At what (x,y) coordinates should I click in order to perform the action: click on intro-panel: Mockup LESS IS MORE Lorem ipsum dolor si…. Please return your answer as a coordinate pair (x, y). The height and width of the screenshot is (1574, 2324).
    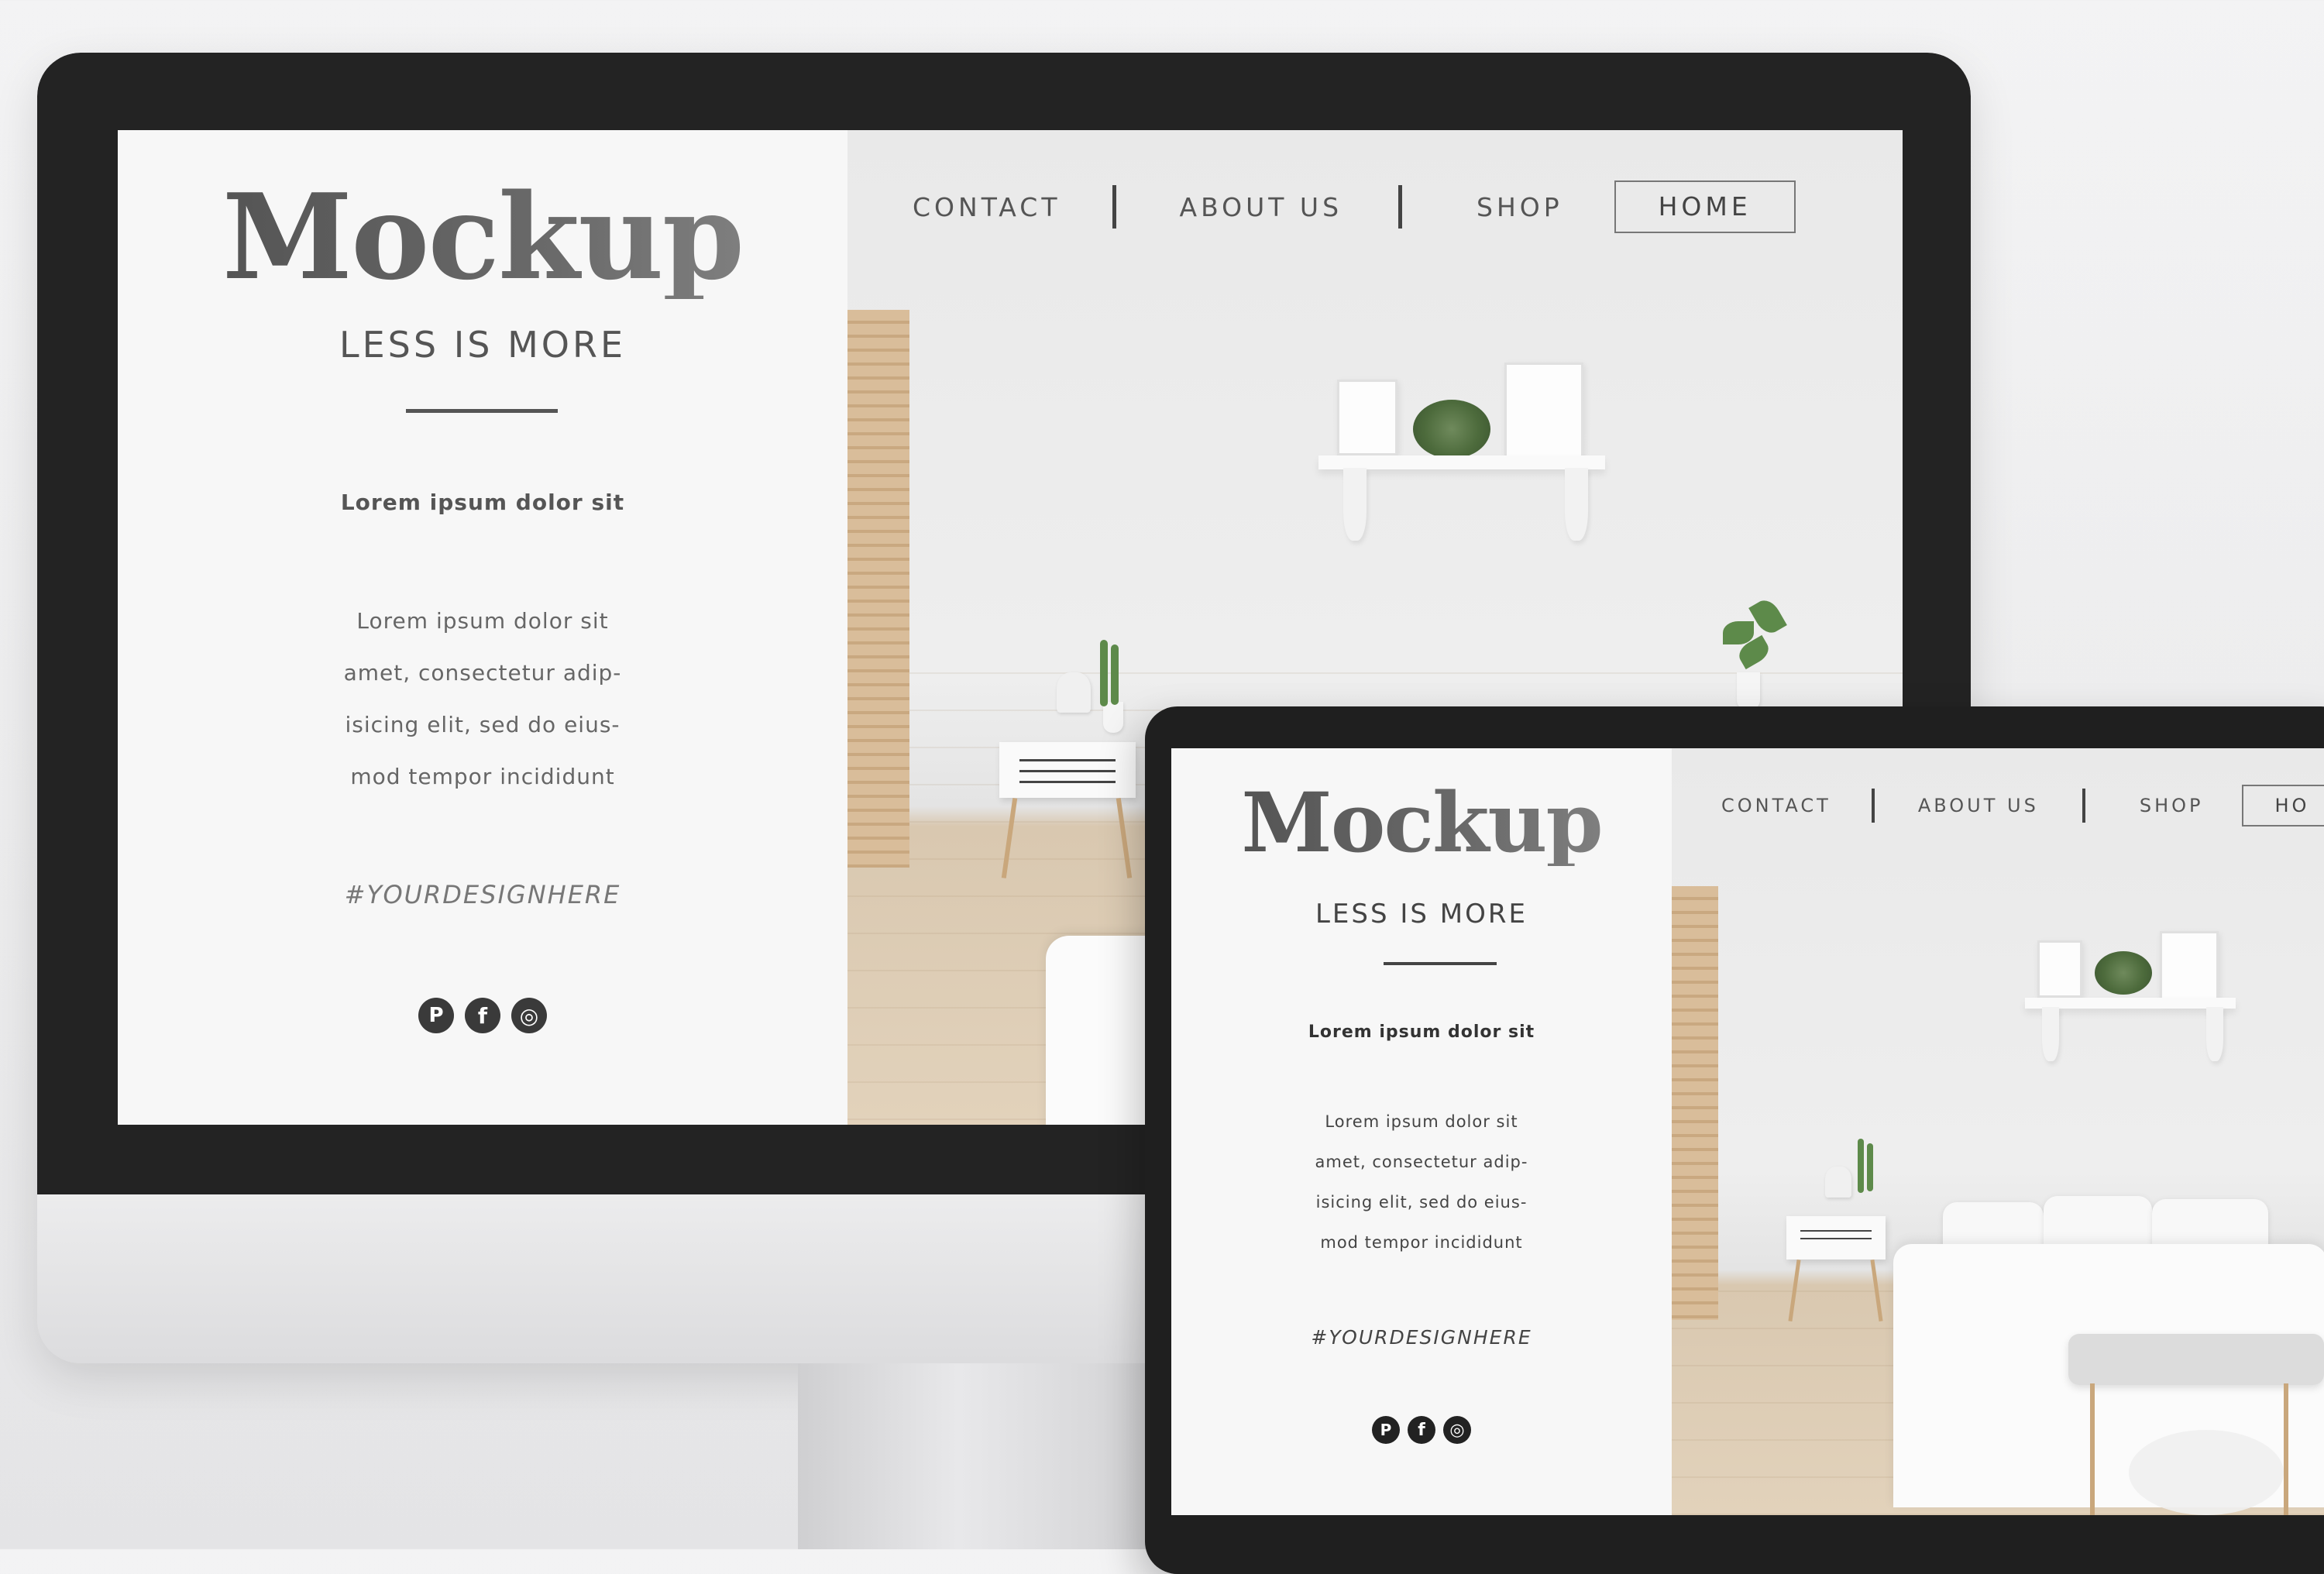
    Looking at the image, I should click on (1421, 1131).